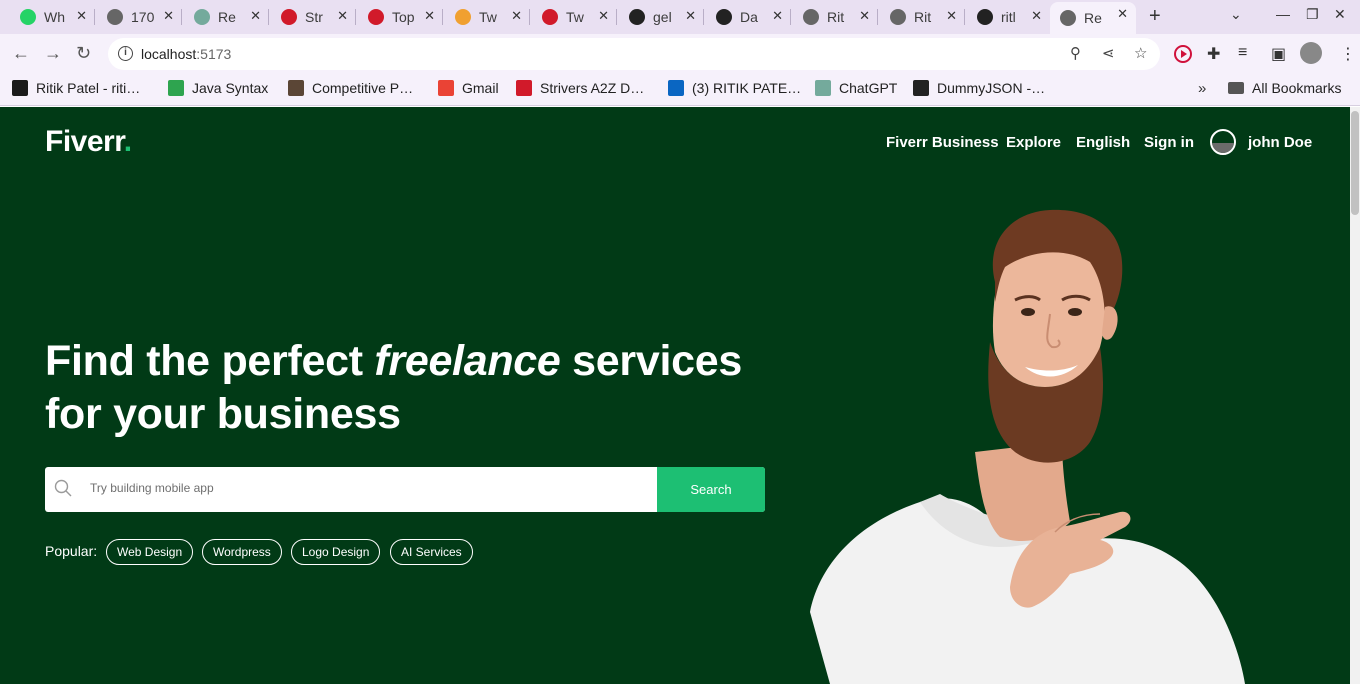 The width and height of the screenshot is (1360, 684). Describe the element at coordinates (230, 88) in the screenshot. I see `bookmark-label: Java Syntax` at that location.